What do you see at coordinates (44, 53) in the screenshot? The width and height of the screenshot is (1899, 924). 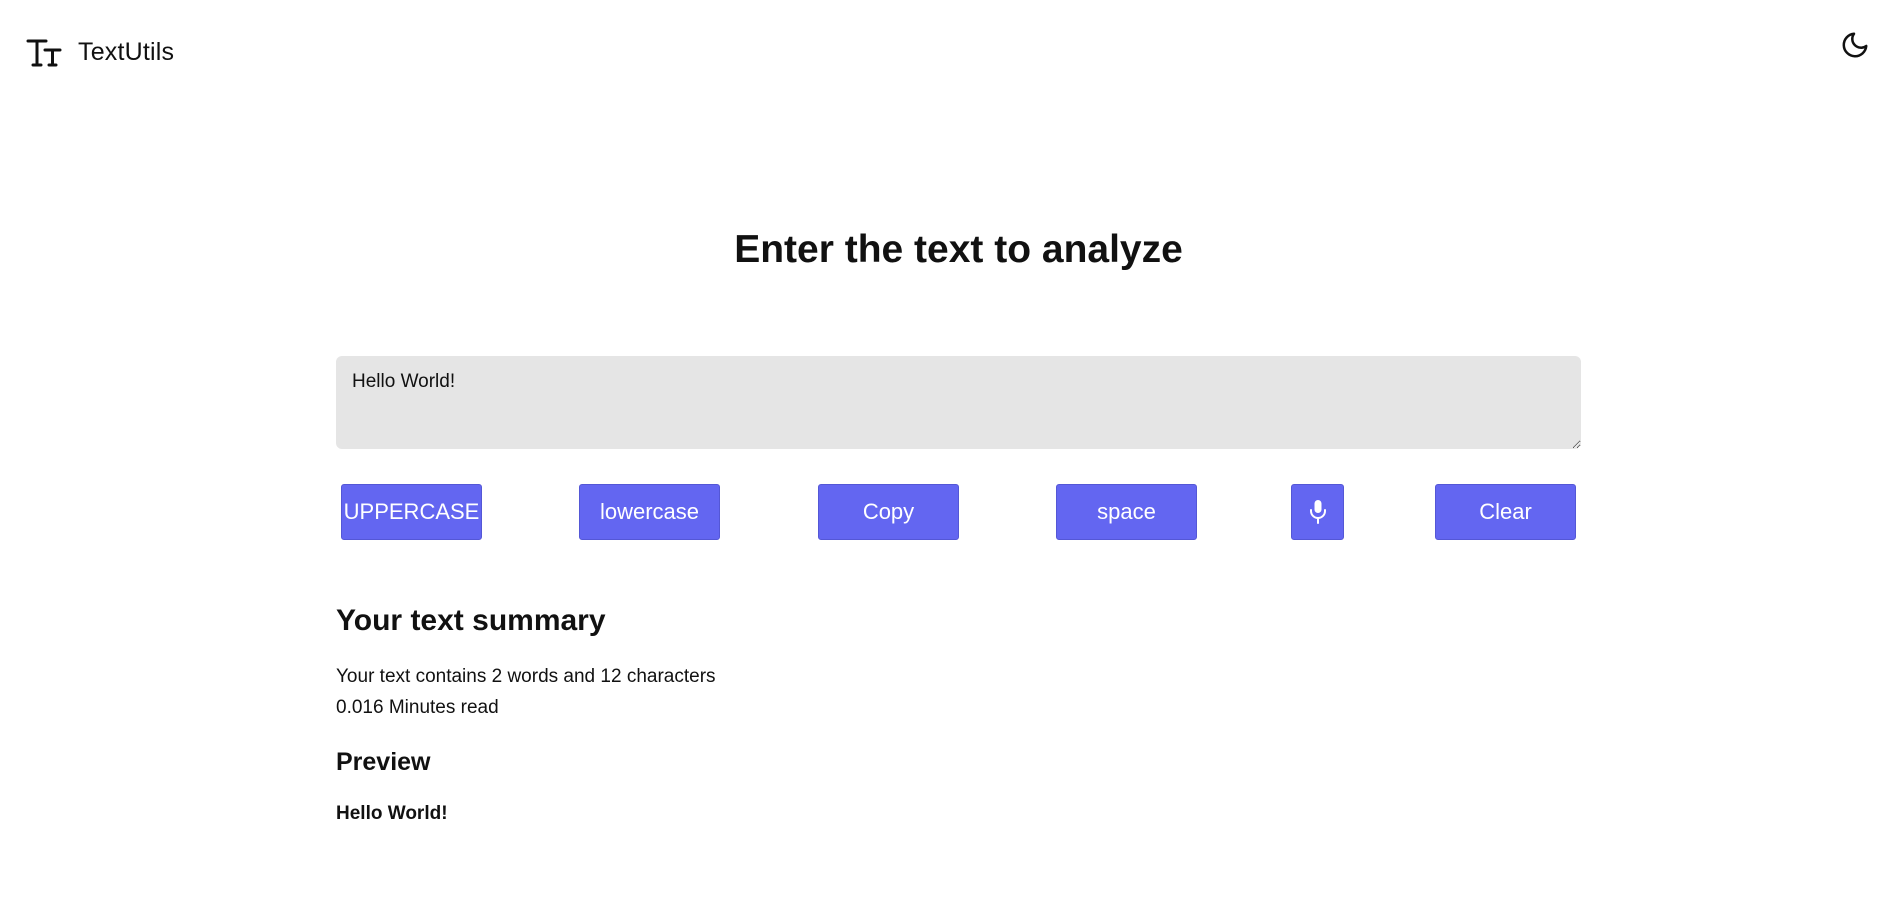 I see `text-size-icon` at bounding box center [44, 53].